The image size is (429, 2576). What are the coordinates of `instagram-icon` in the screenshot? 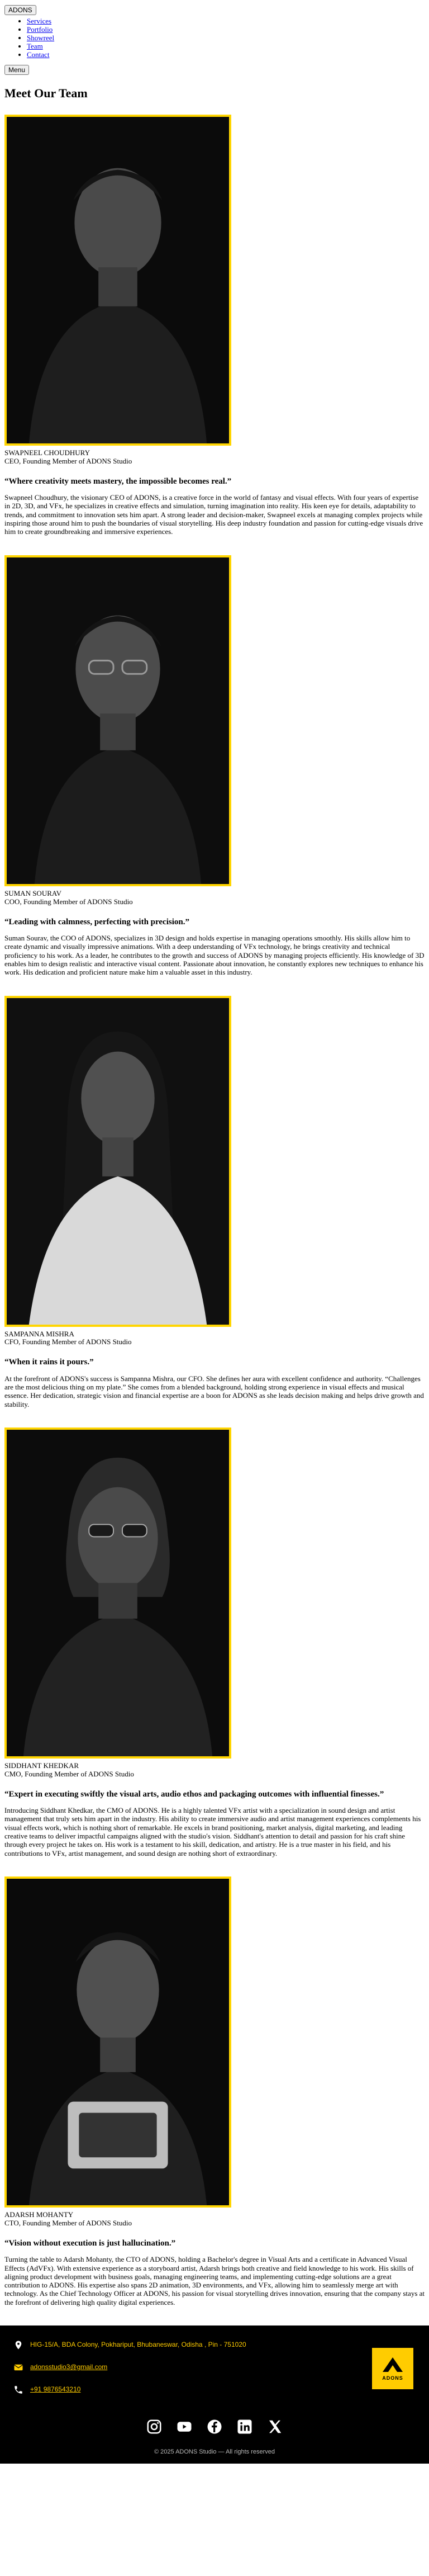 It's located at (154, 2426).